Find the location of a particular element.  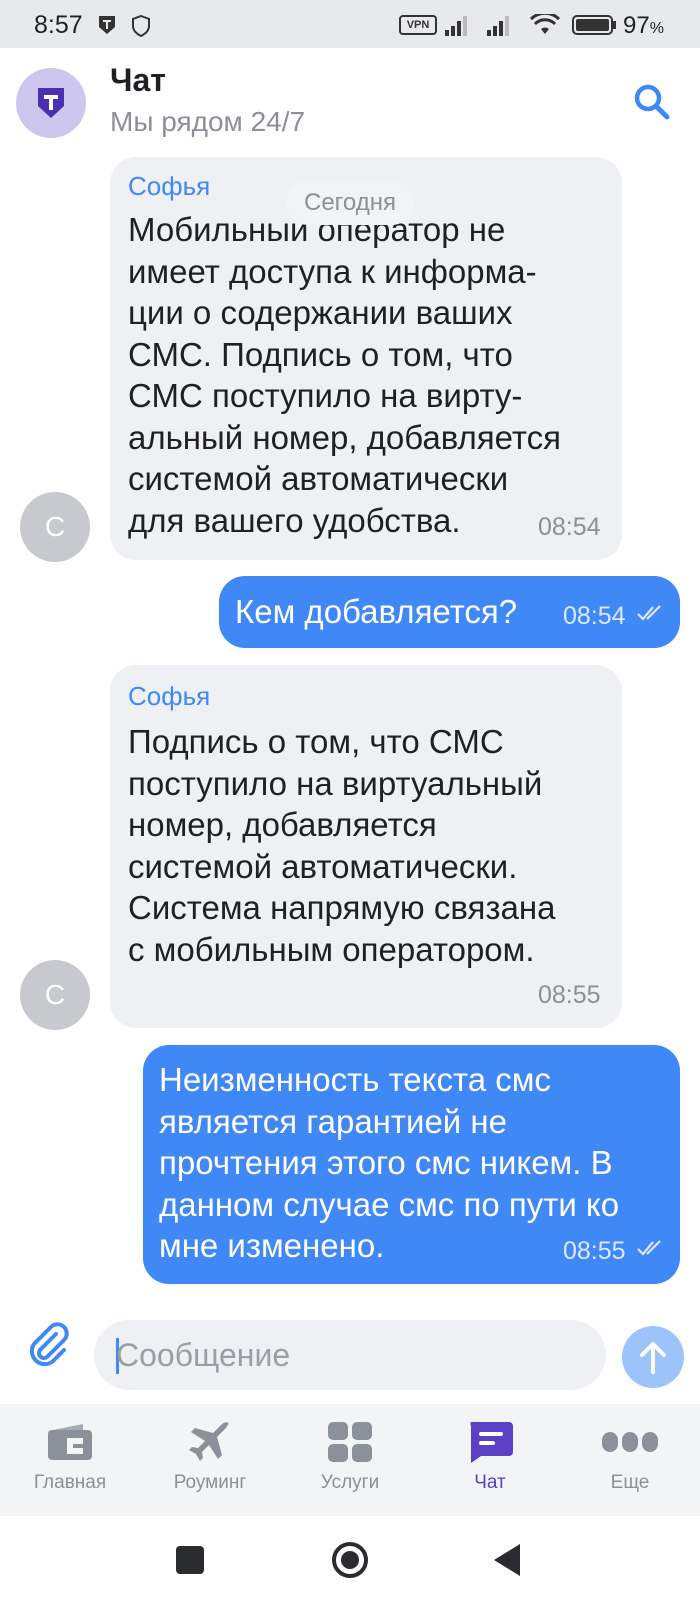

outgoing-message: Кем добавляется? 08:54 is located at coordinates (449, 612).